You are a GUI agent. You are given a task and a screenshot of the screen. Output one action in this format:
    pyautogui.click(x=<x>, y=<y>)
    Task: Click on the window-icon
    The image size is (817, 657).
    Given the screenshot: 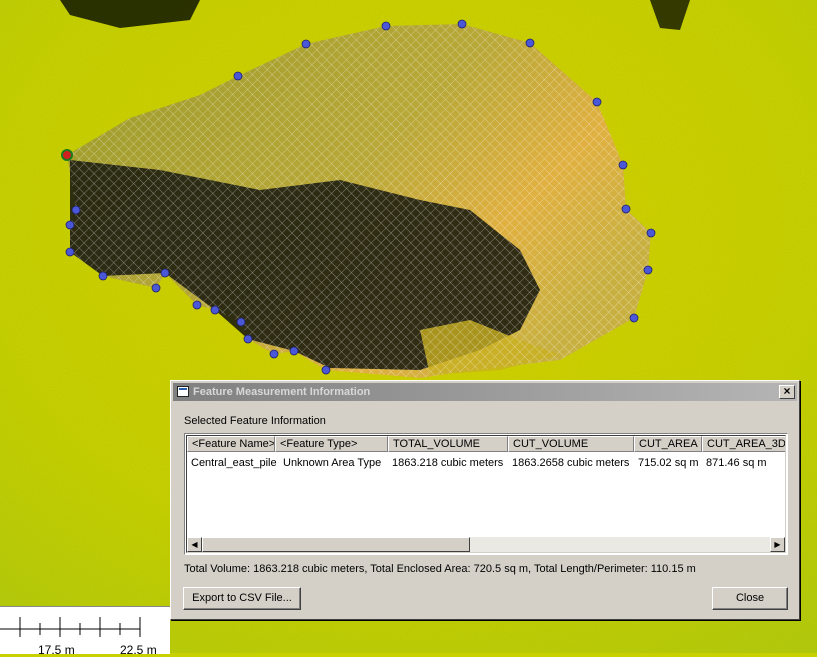 What is the action you would take?
    pyautogui.click(x=183, y=391)
    